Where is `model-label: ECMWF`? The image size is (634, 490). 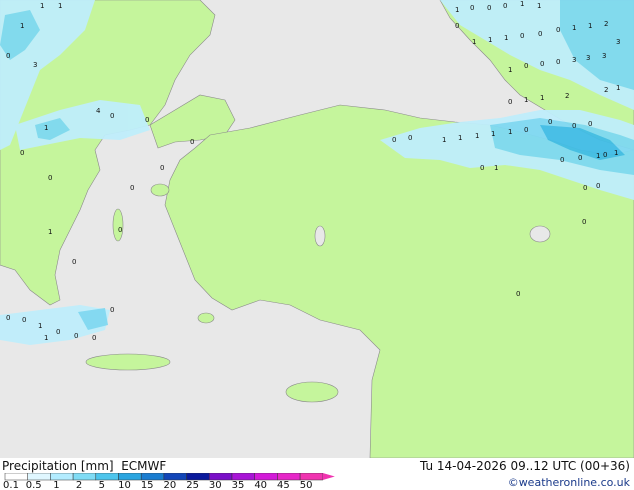 model-label: ECMWF is located at coordinates (144, 466).